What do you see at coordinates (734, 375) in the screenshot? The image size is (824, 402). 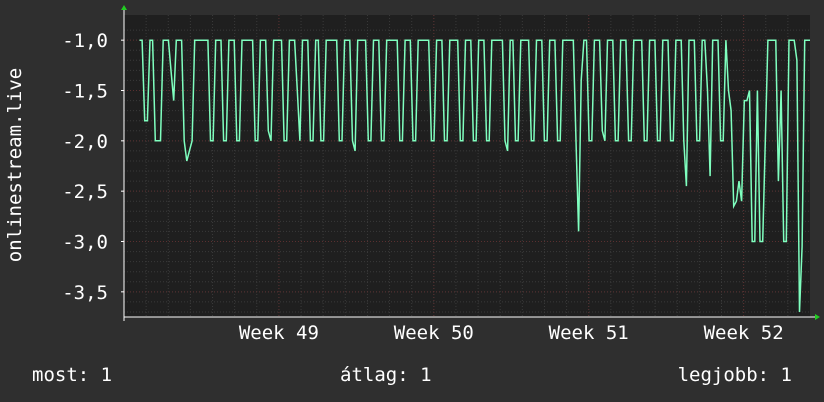 I see `stat-best: legjobb: 1` at bounding box center [734, 375].